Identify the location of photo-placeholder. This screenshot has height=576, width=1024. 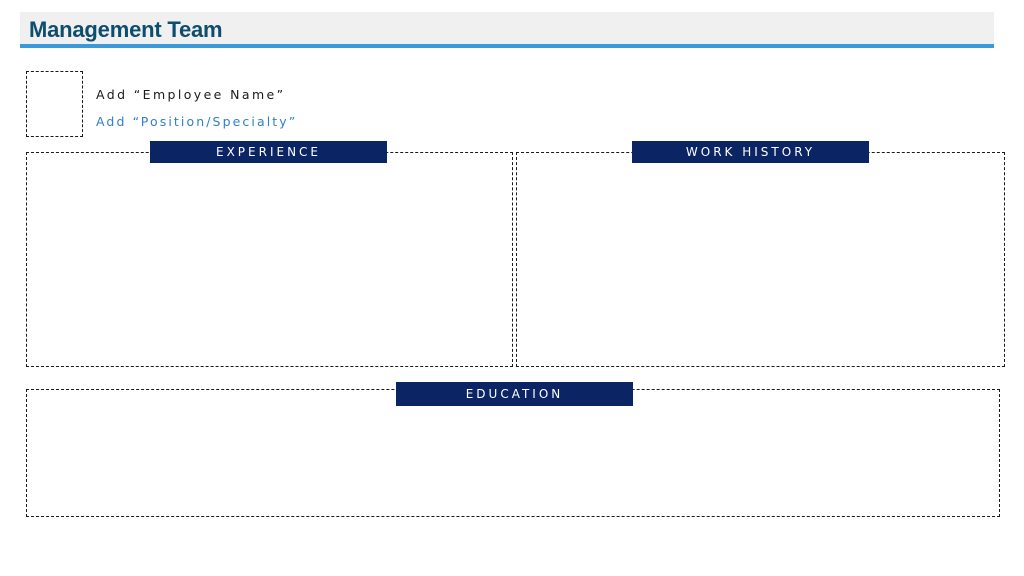
(54, 104).